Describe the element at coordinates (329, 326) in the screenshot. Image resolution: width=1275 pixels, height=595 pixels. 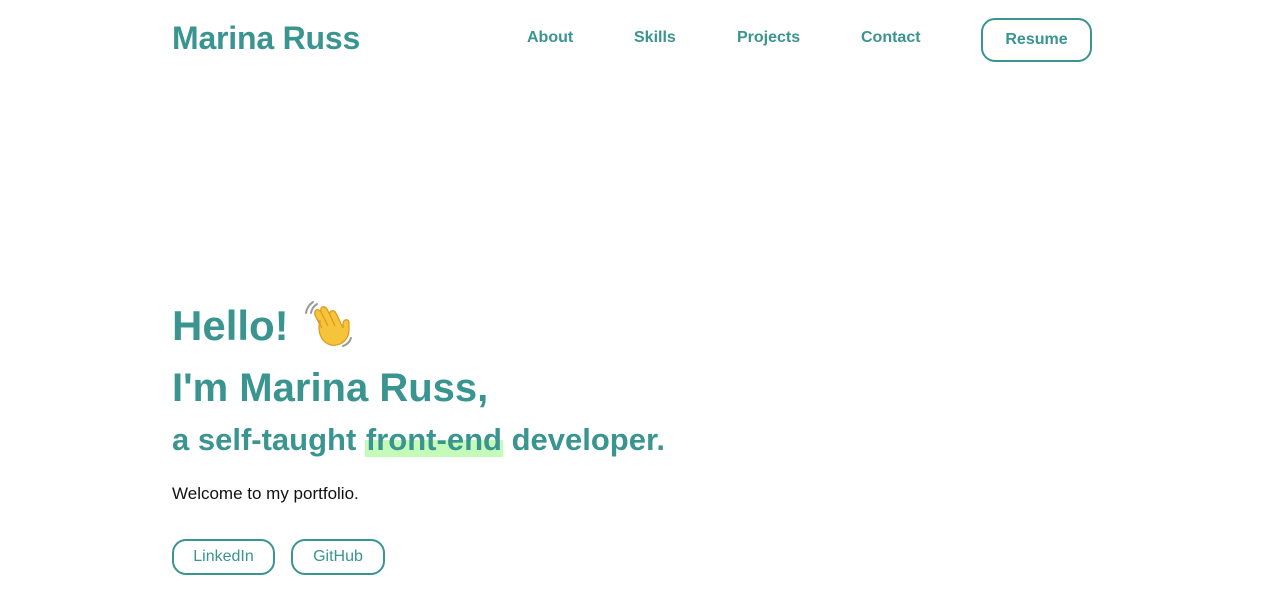
I see `waving-hand-icon` at that location.